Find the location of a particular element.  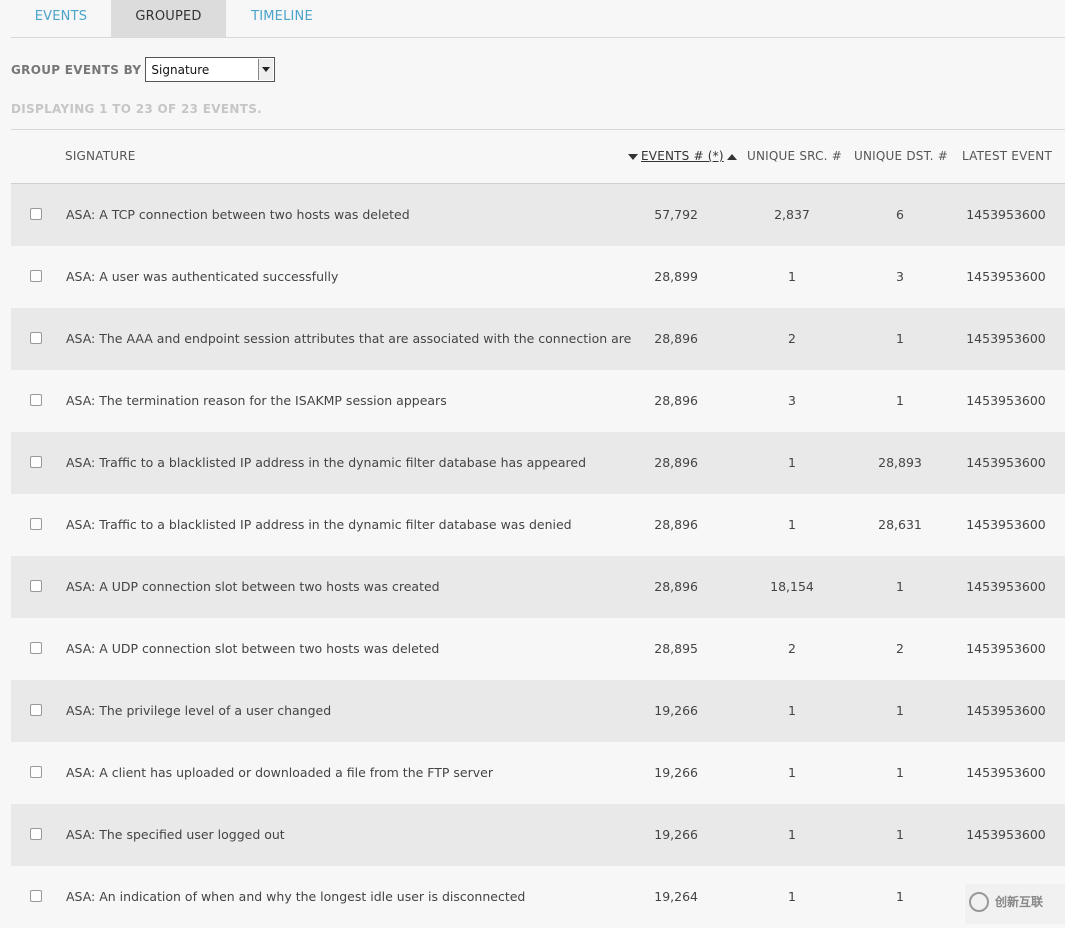

sort-asc-icon is located at coordinates (731, 156).